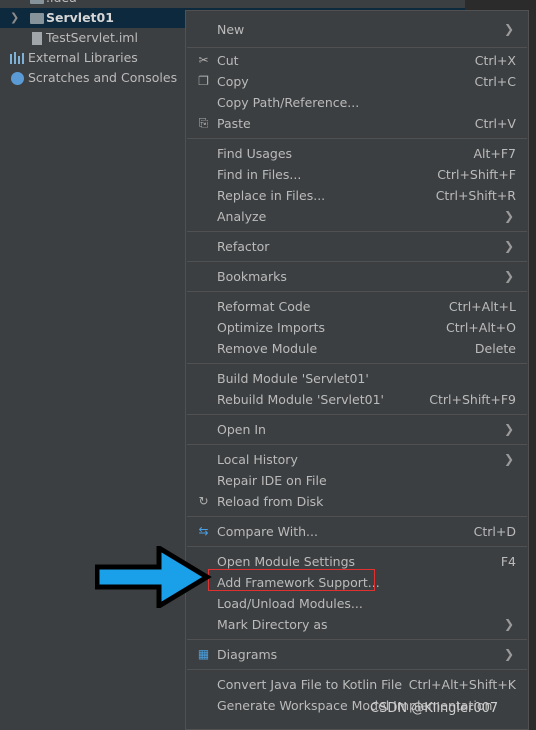  I want to click on file-icon, so click(37, 38).